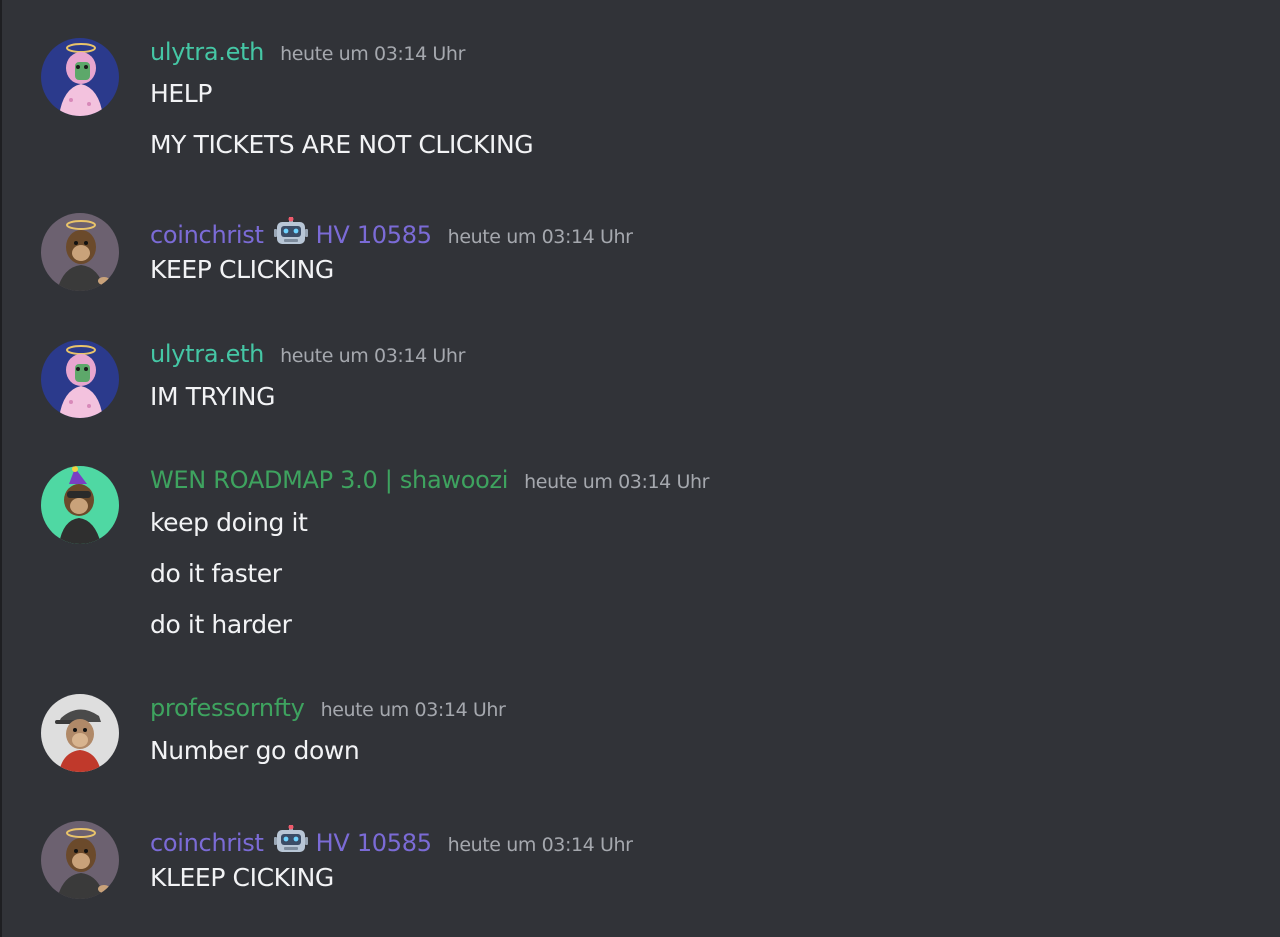 The image size is (1280, 937). I want to click on message-line: KEEP CLICKING, so click(242, 269).